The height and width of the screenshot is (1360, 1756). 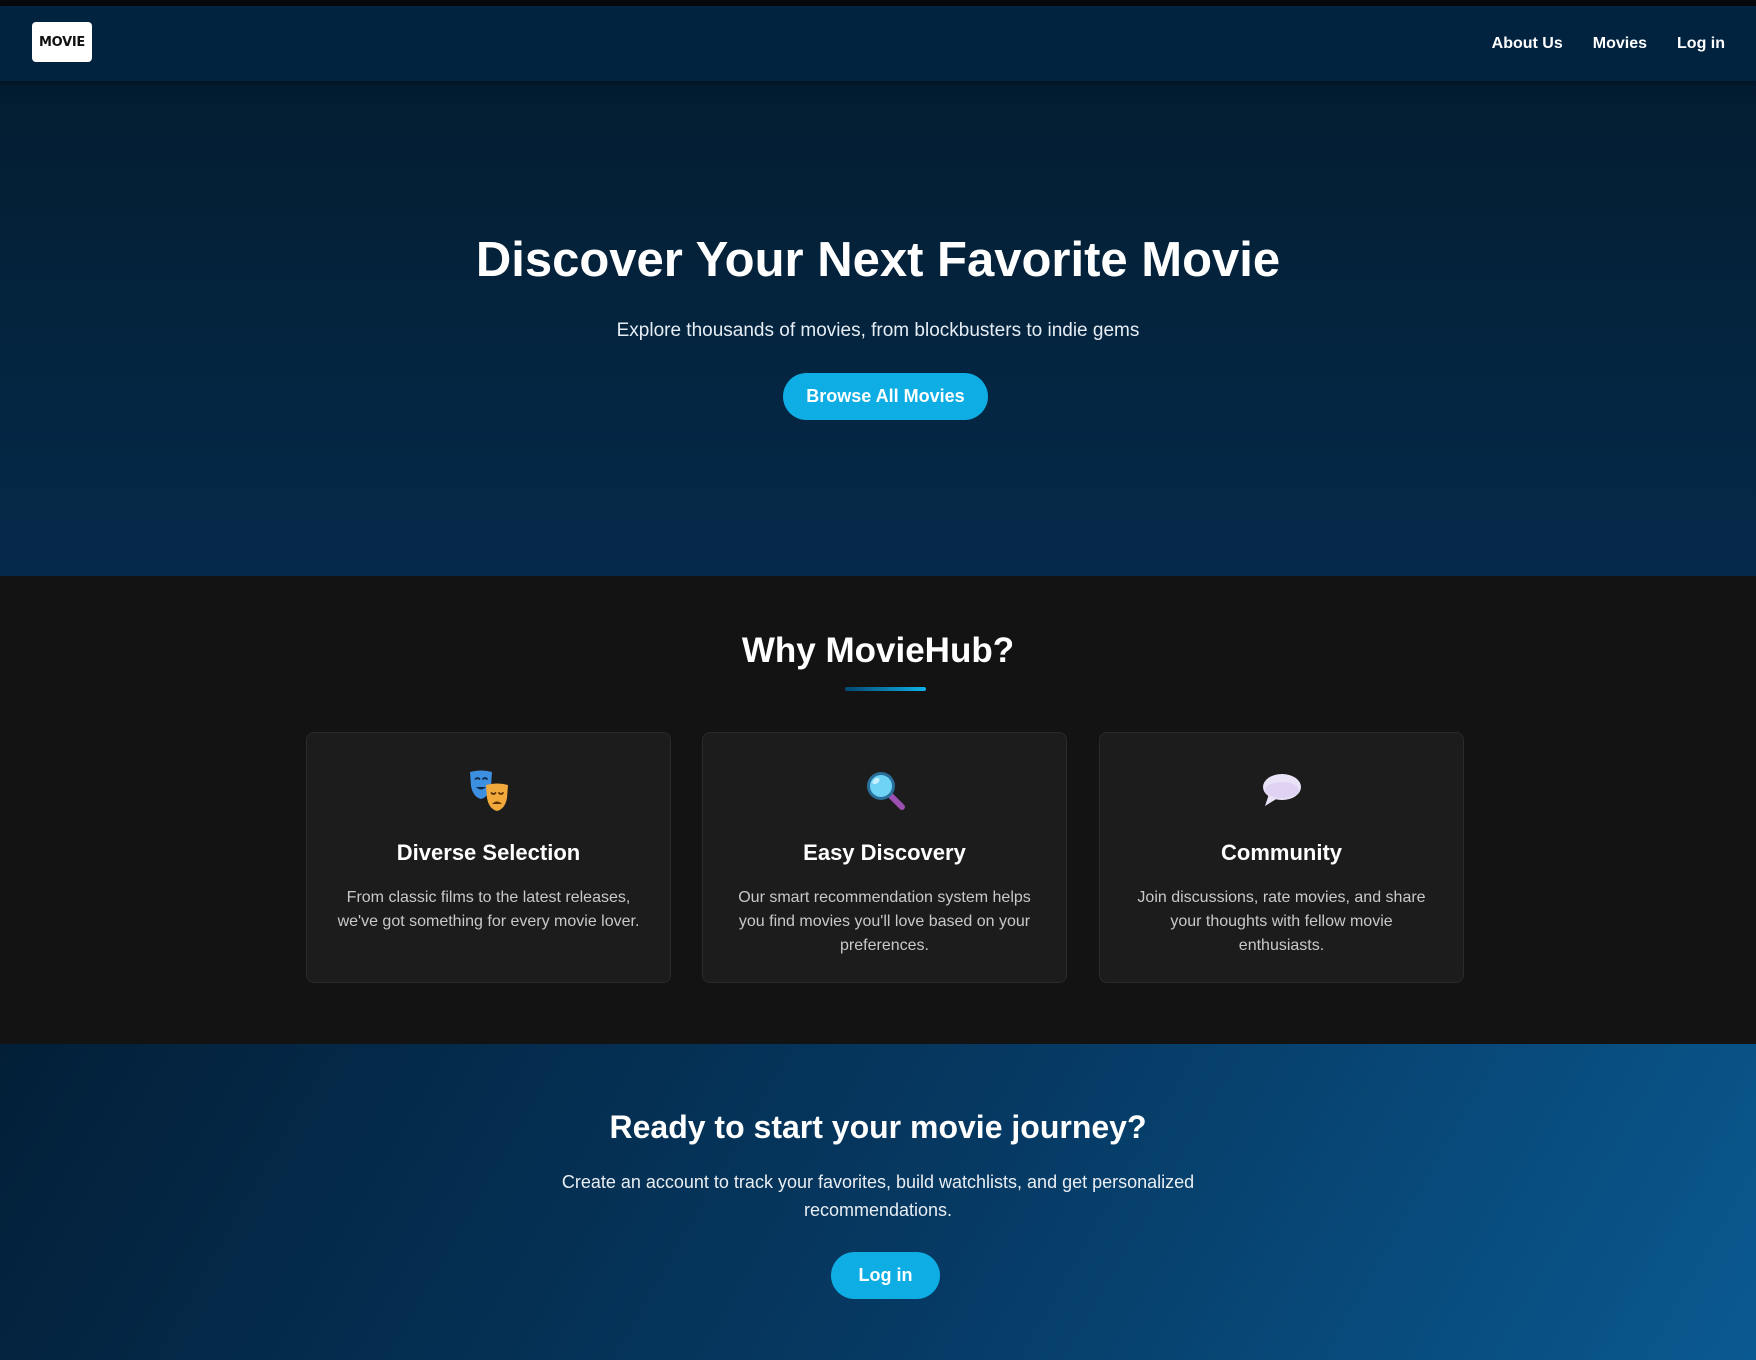 What do you see at coordinates (885, 689) in the screenshot?
I see `title-underline` at bounding box center [885, 689].